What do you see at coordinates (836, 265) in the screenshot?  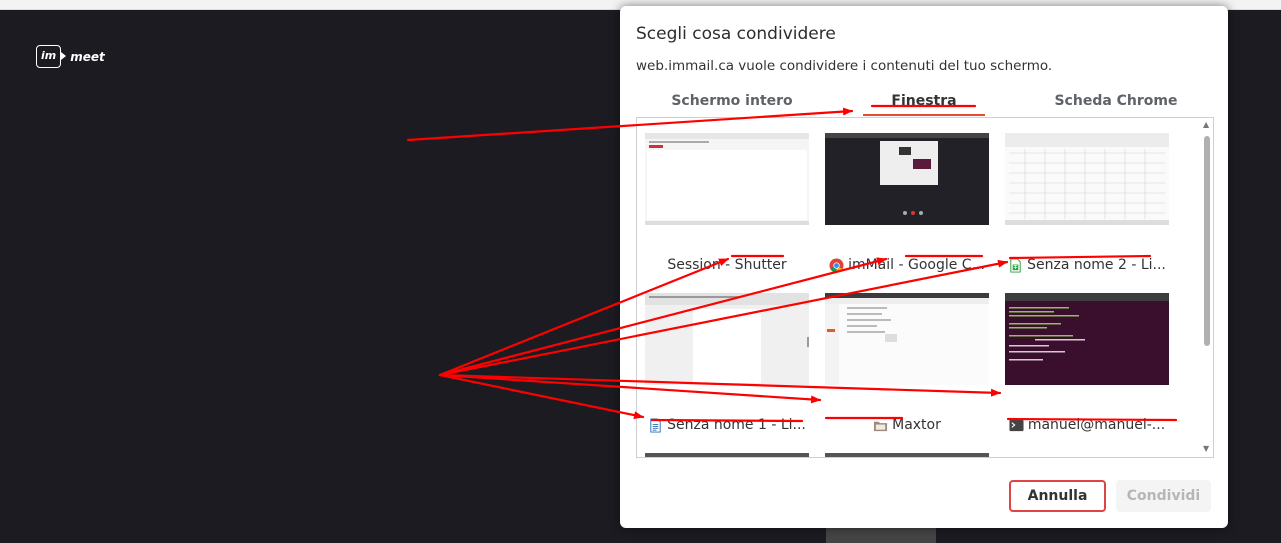 I see `chrome-icon` at bounding box center [836, 265].